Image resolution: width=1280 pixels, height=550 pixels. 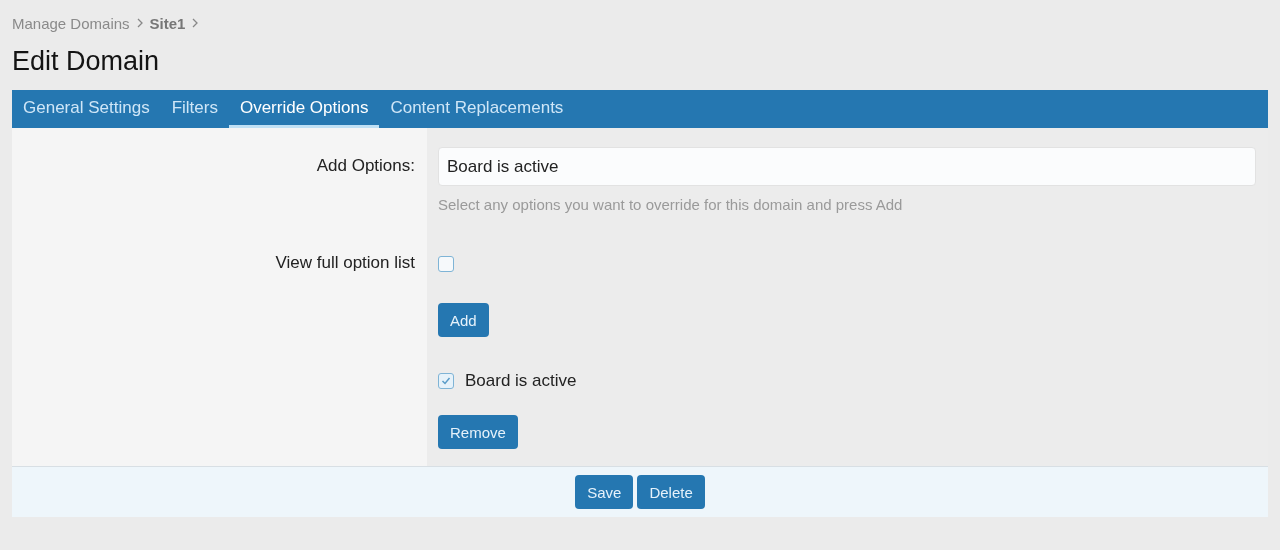 What do you see at coordinates (167, 23) in the screenshot?
I see `breadcrumb-link: Site1` at bounding box center [167, 23].